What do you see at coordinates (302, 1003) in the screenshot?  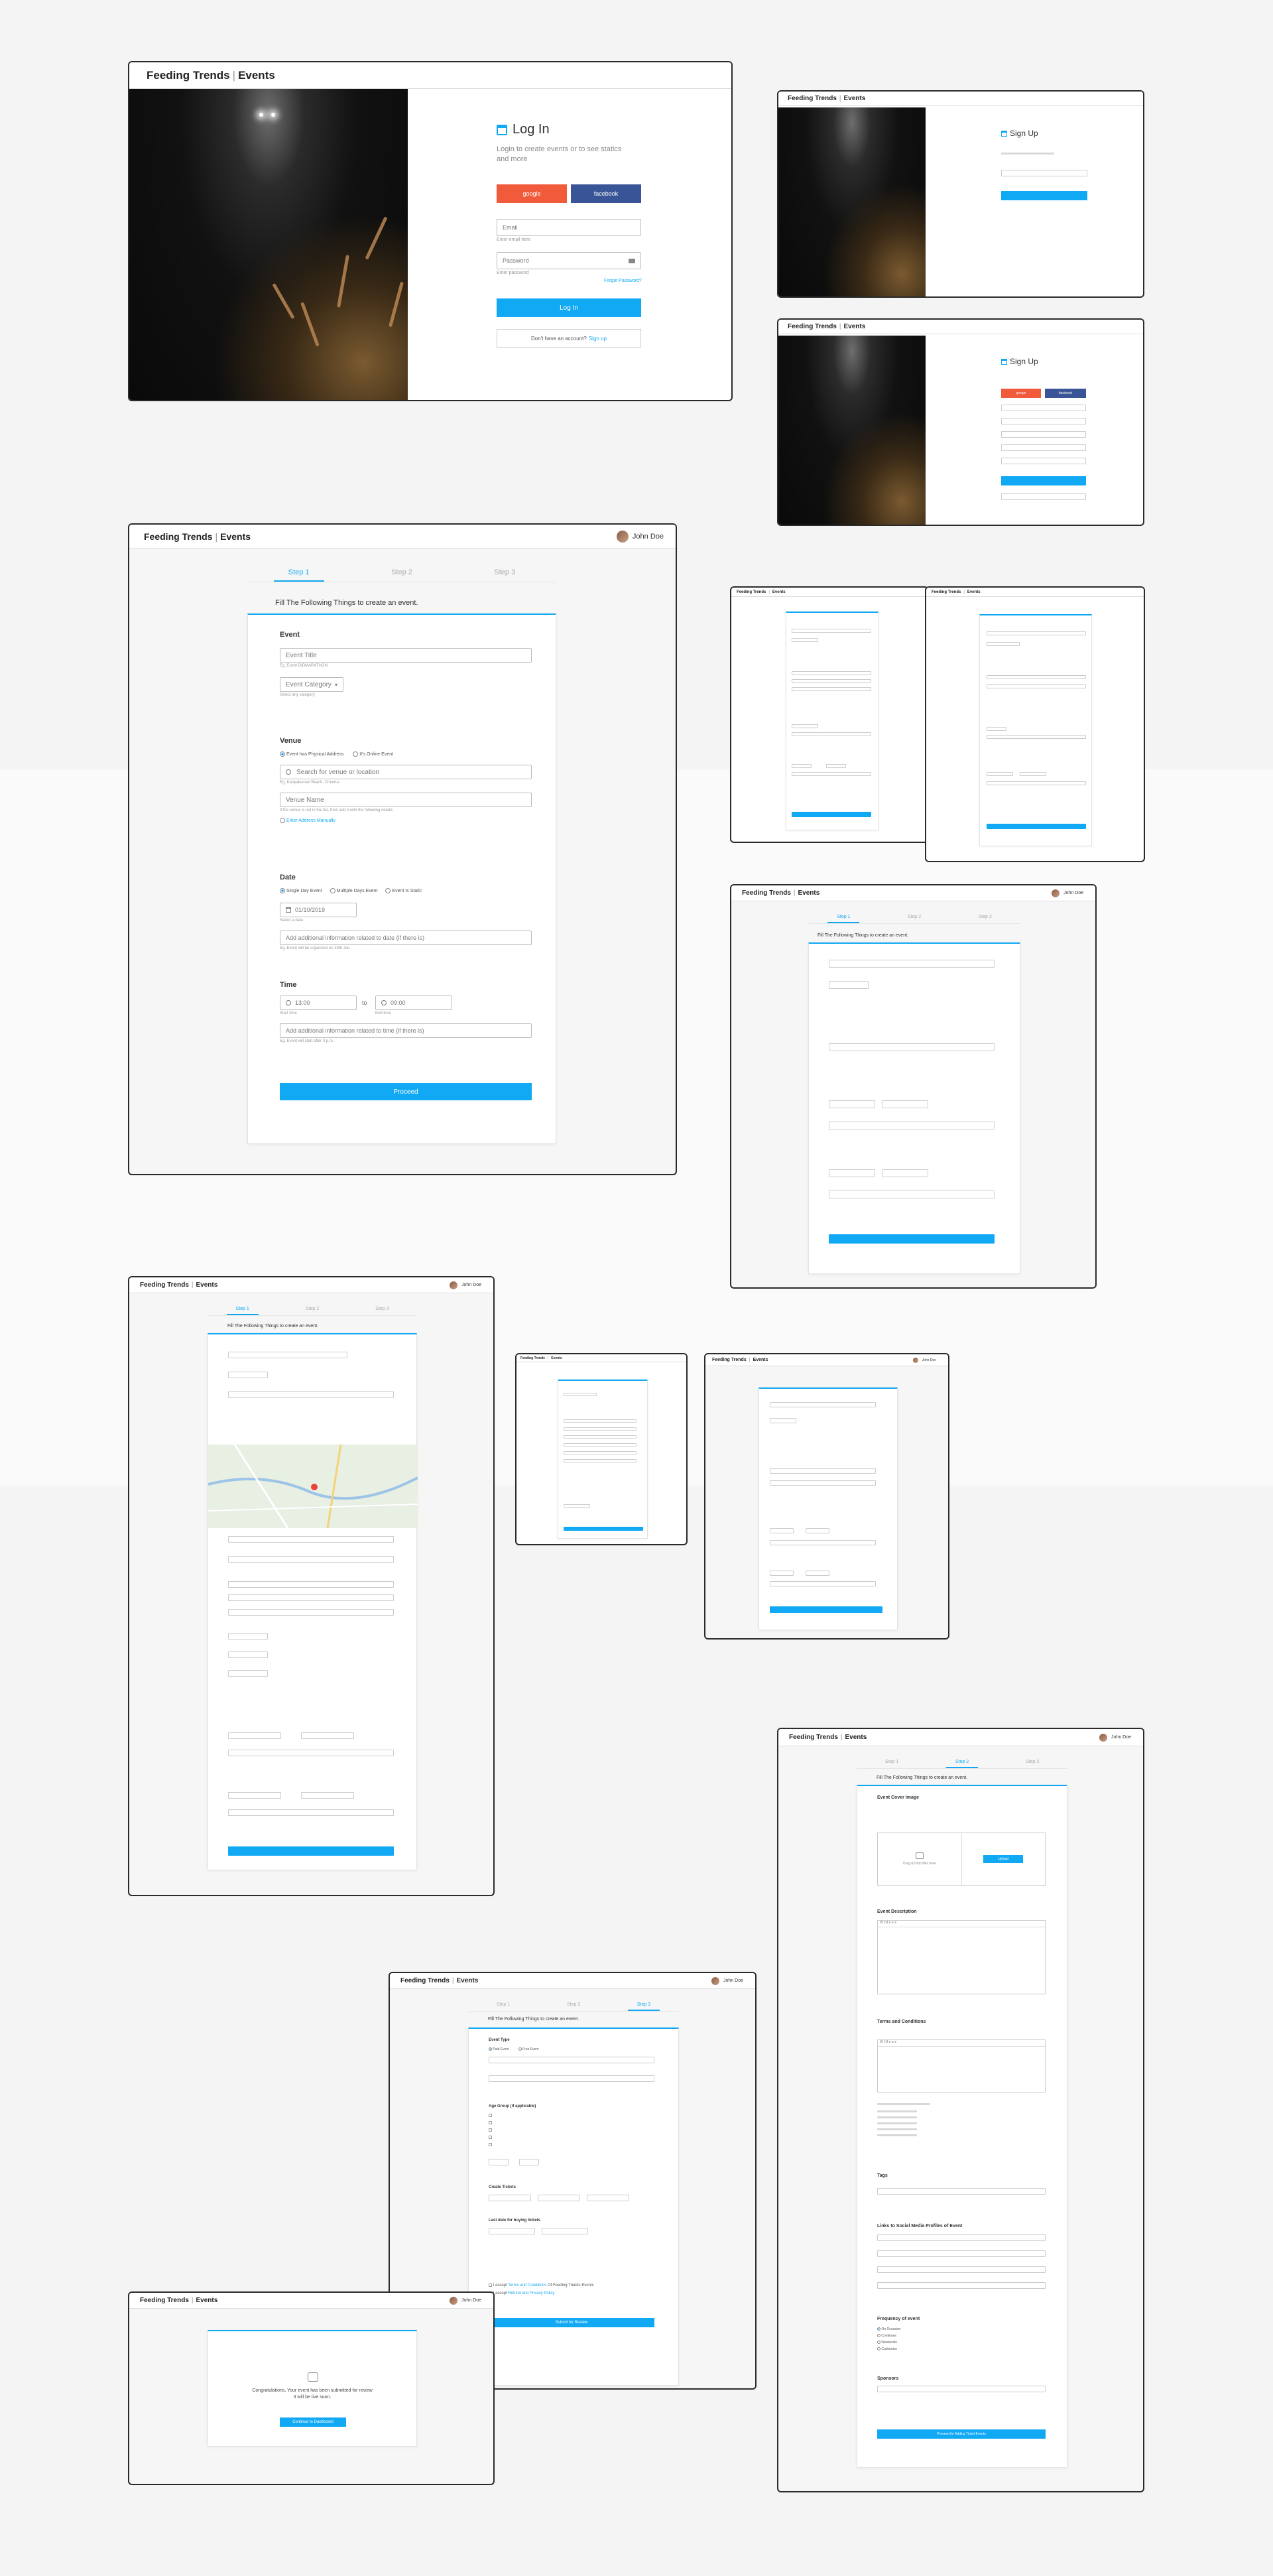 I see `start-time-value: 13:00` at bounding box center [302, 1003].